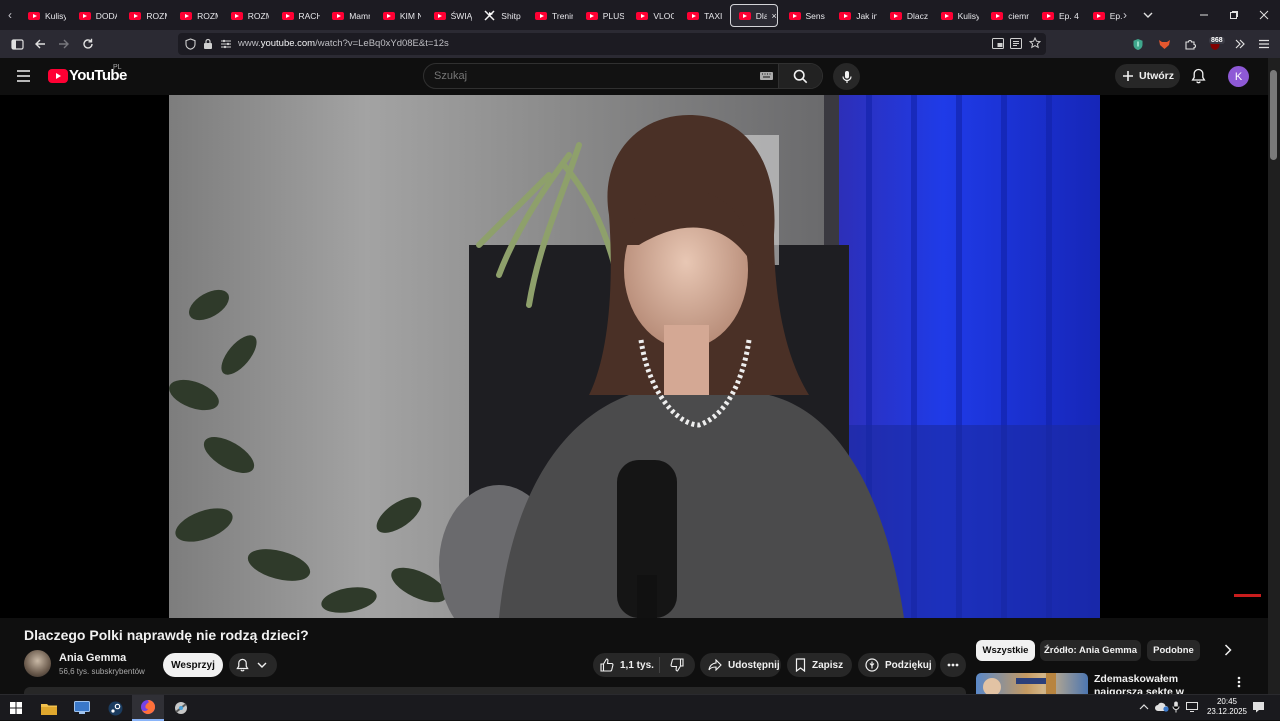 The width and height of the screenshot is (1280, 721). Describe the element at coordinates (1238, 76) in the screenshot. I see `account-avatar: K` at that location.